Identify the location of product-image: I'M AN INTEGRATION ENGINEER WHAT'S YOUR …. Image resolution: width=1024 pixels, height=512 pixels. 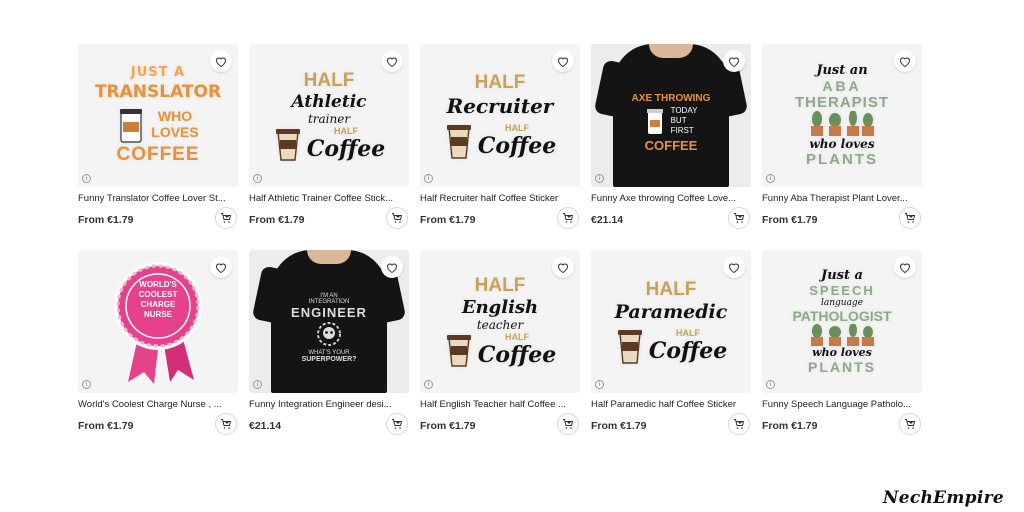
(329, 321).